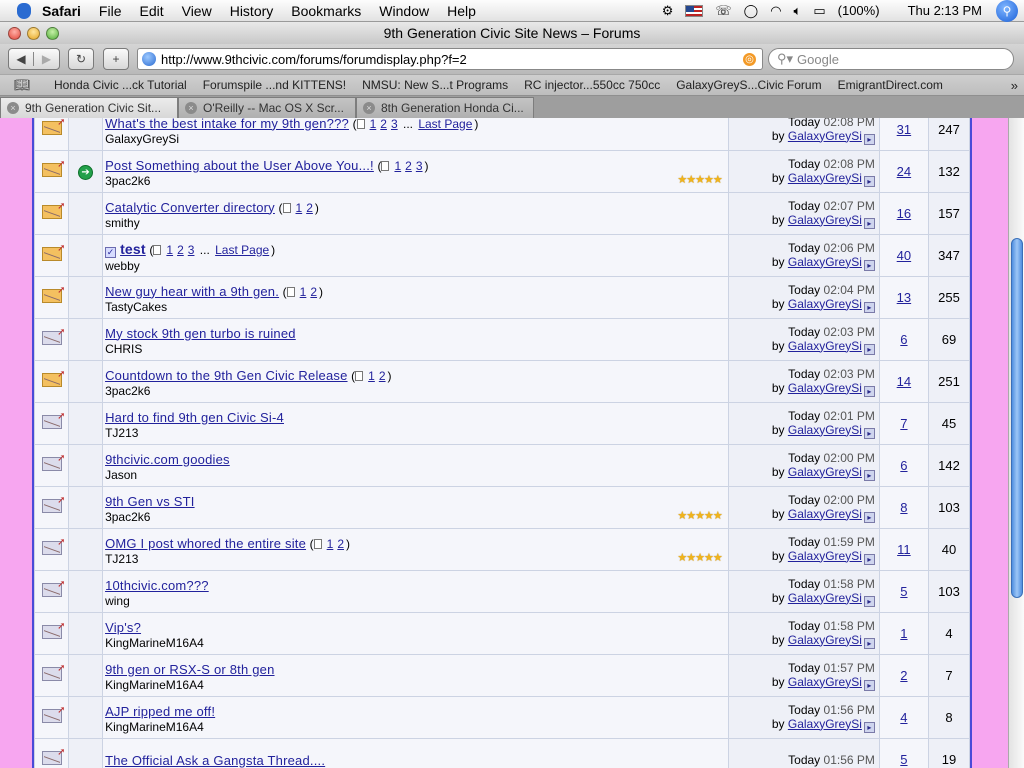  I want to click on thread-author: webby, so click(414, 266).